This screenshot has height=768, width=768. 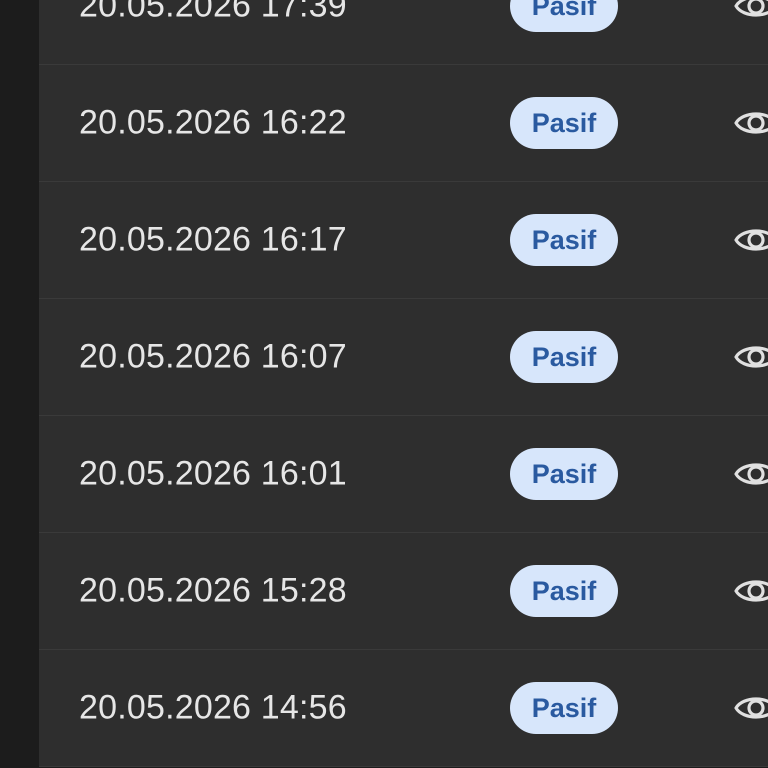 I want to click on left-sidebar, so click(x=19, y=384).